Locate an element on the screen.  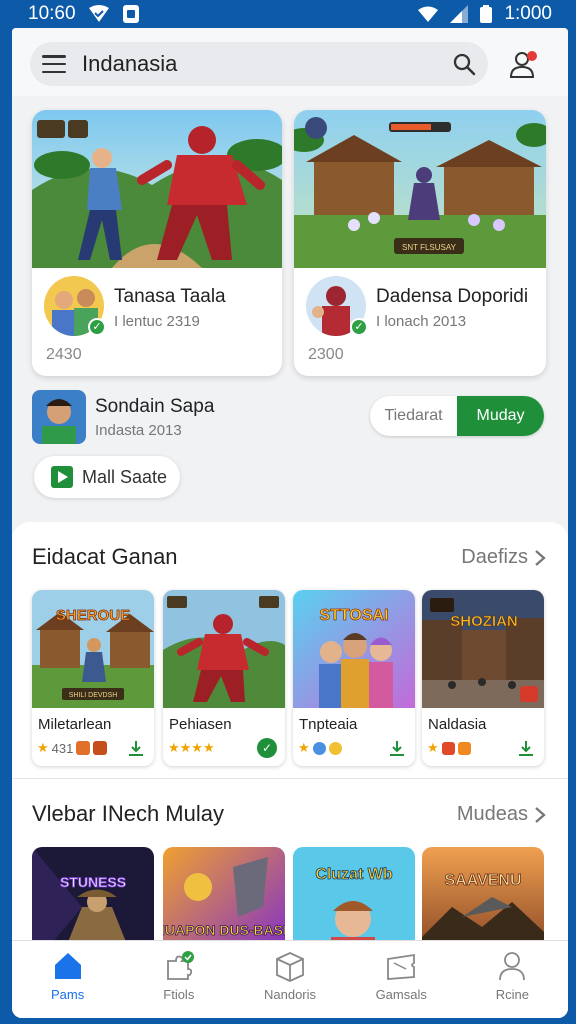
star-rating: ★★★★ is located at coordinates (191, 747).